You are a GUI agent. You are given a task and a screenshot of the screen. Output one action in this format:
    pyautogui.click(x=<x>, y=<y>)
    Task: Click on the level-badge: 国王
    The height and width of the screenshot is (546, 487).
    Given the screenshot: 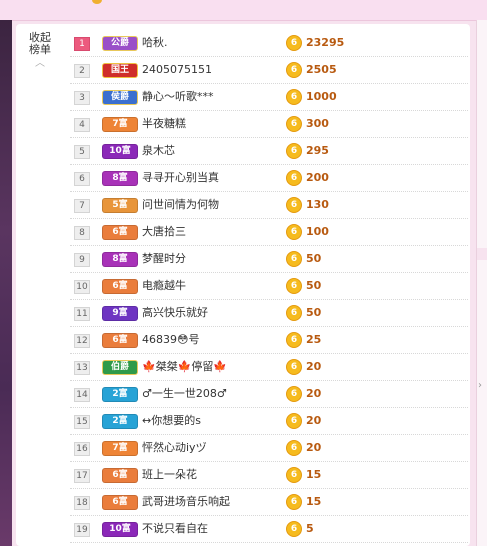 What is the action you would take?
    pyautogui.click(x=120, y=70)
    